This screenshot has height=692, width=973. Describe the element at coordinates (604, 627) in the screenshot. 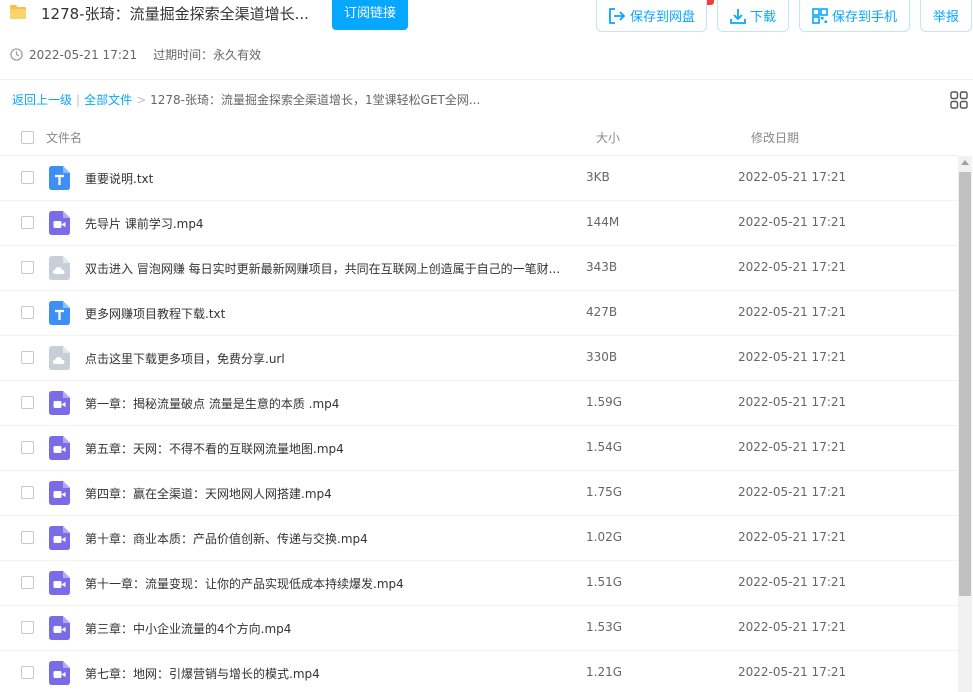

I see `file-size: 1.53G` at that location.